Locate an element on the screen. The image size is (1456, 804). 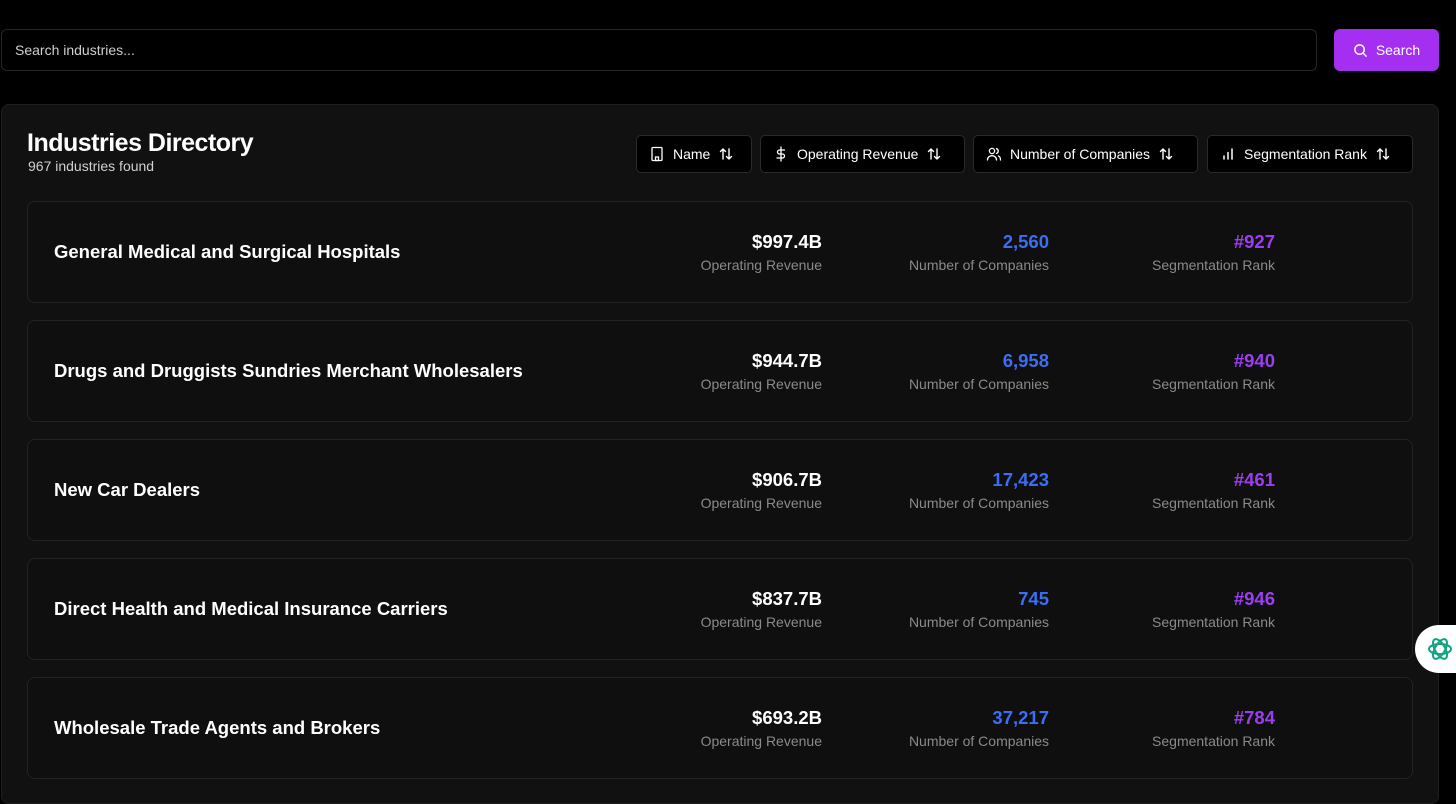
rank-value: #784 is located at coordinates (1254, 717).